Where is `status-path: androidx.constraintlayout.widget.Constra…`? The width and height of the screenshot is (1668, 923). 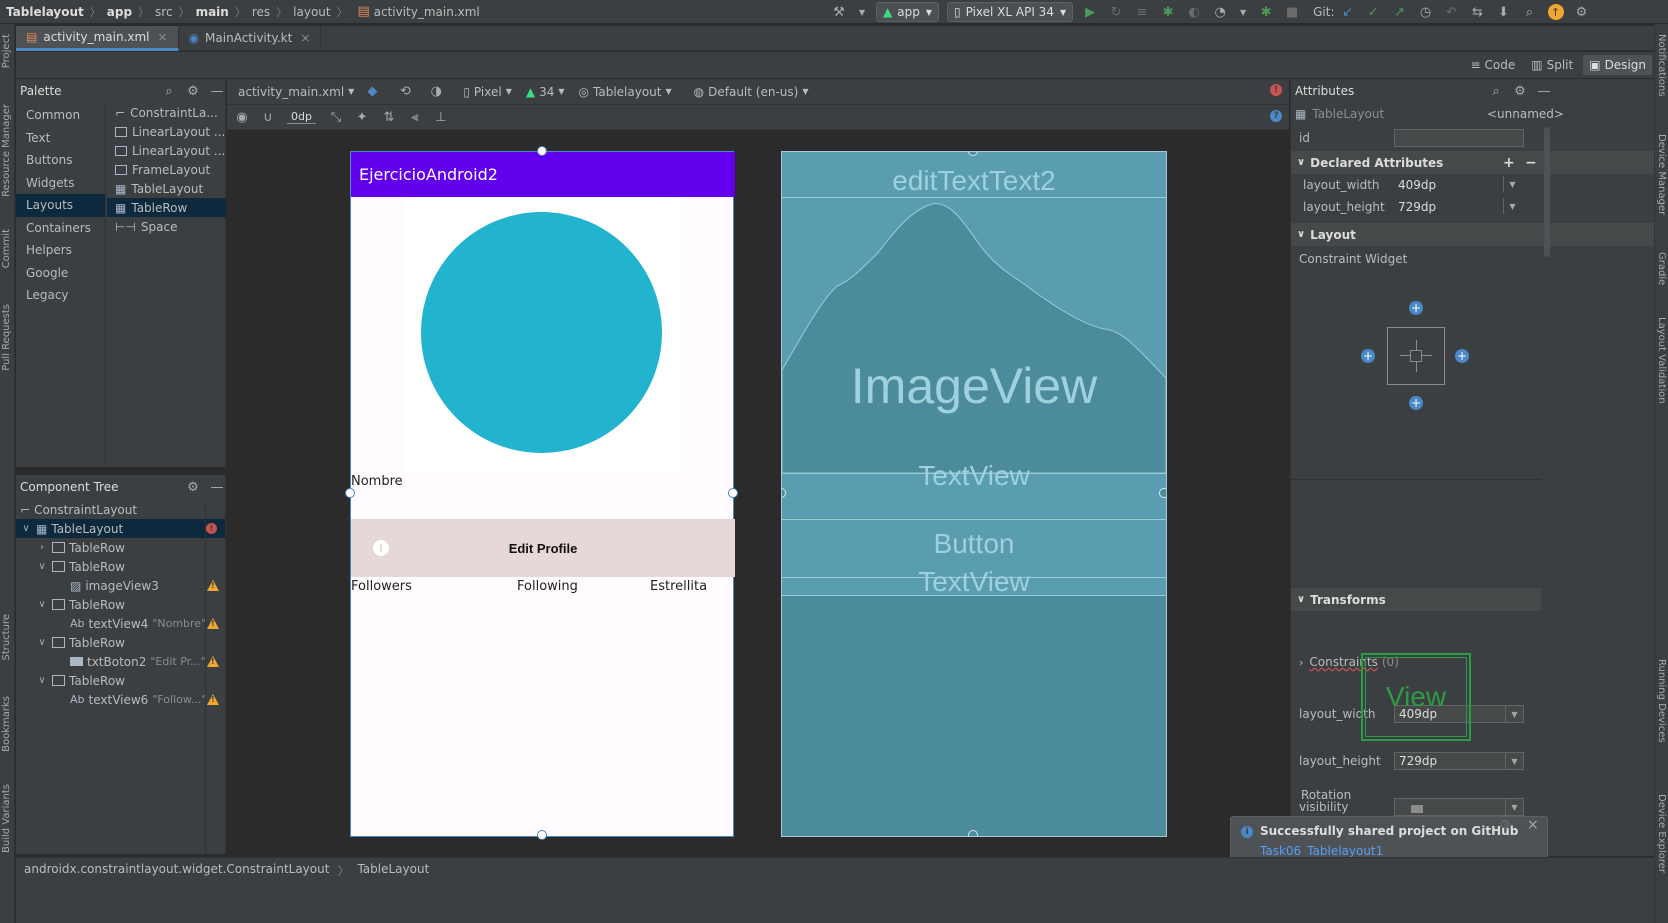
status-path: androidx.constraintlayout.widget.Constra… is located at coordinates (176, 869).